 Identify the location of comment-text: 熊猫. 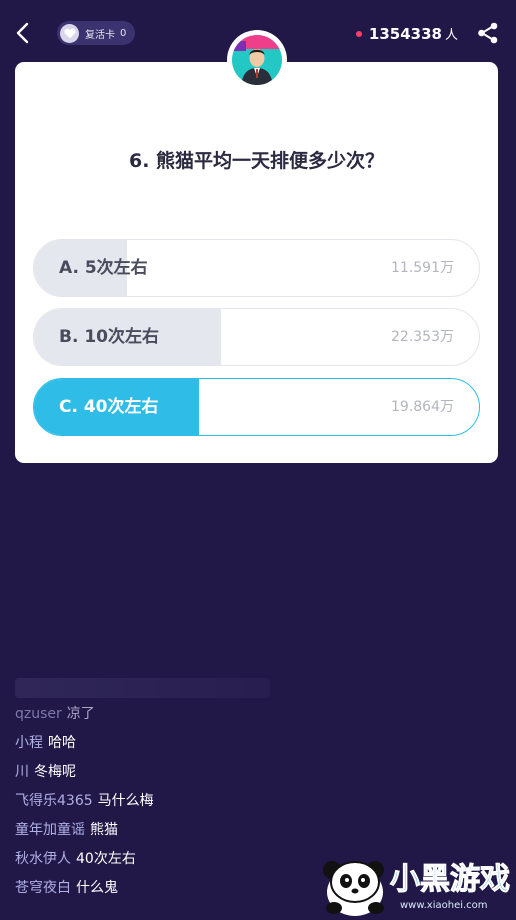
(104, 830).